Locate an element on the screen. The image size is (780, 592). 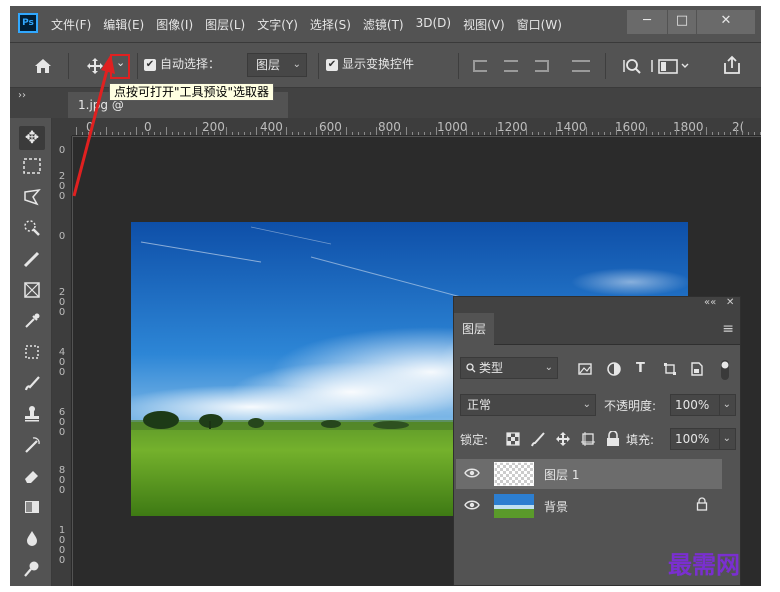
separator is located at coordinates (137, 66).